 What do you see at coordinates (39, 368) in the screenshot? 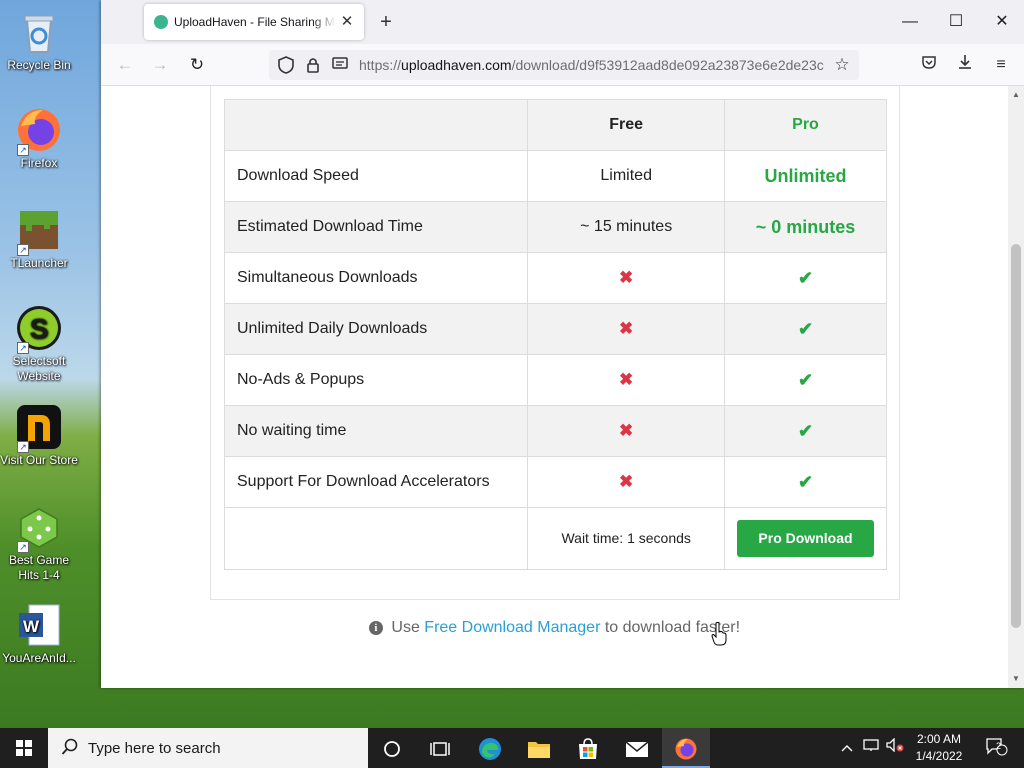
I see `desktop-icon-label: Selectsoft Website` at bounding box center [39, 368].